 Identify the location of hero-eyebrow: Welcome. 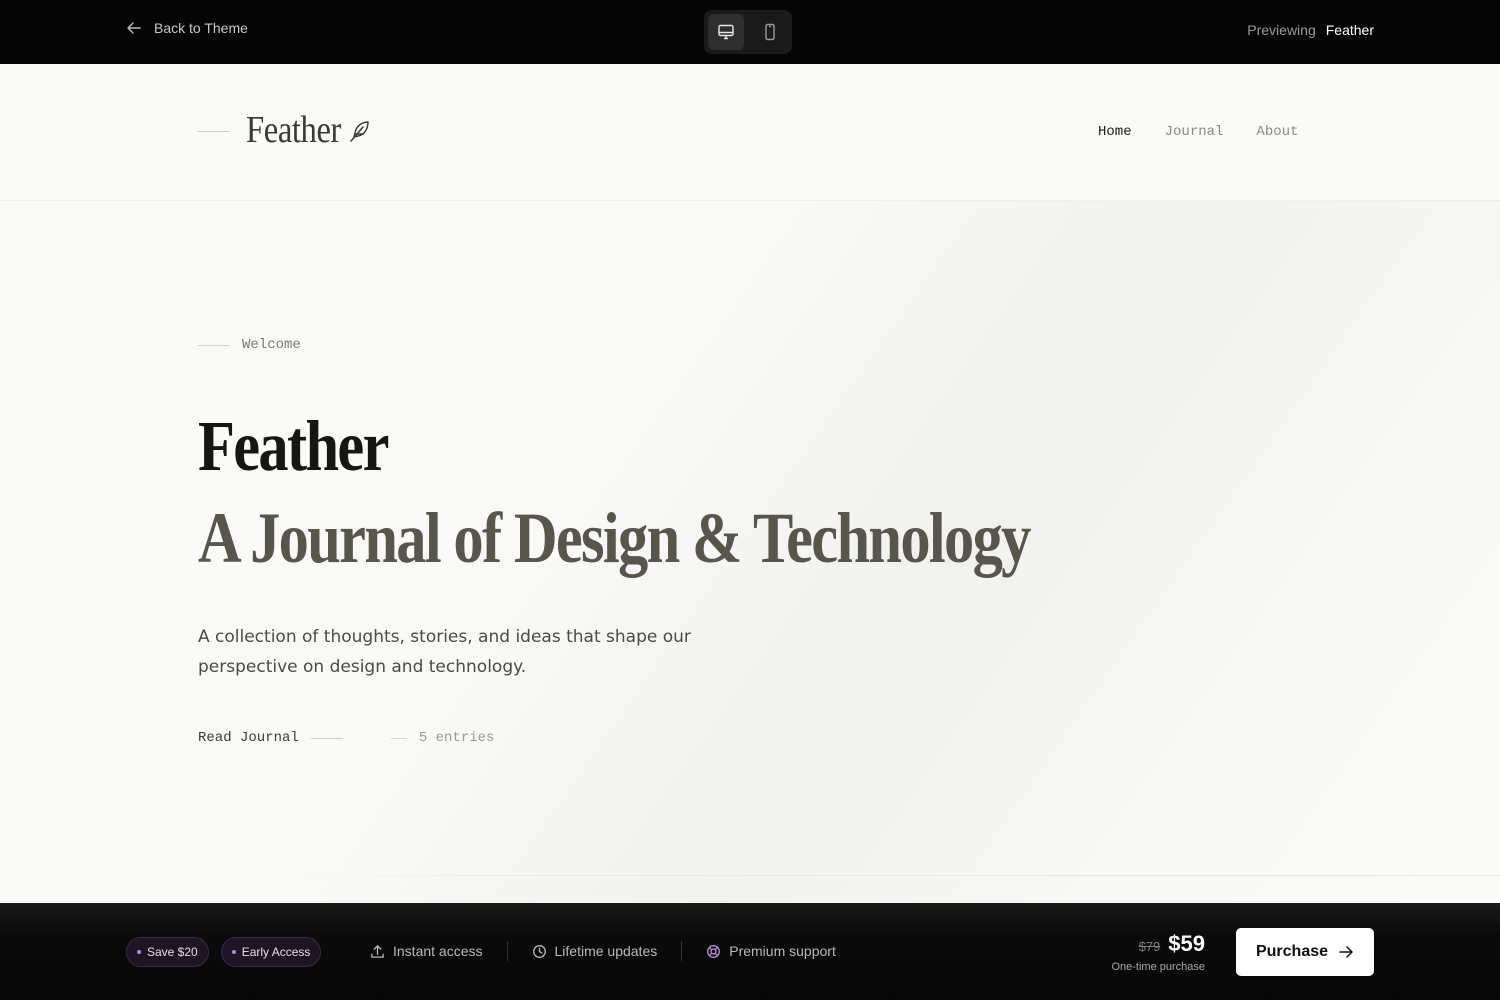
(249, 345).